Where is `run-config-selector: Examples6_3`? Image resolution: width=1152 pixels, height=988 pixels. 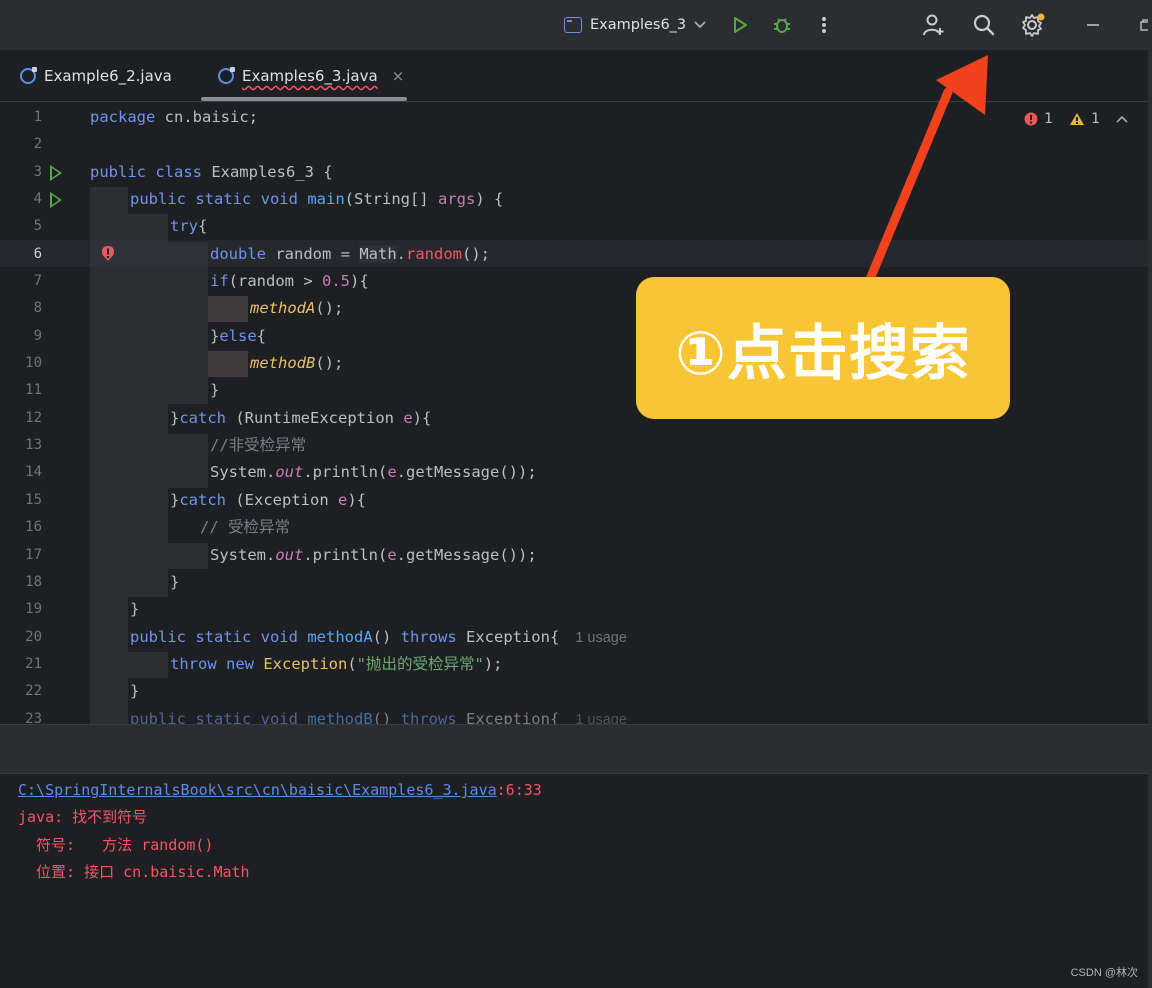
run-config-selector: Examples6_3 is located at coordinates (635, 25).